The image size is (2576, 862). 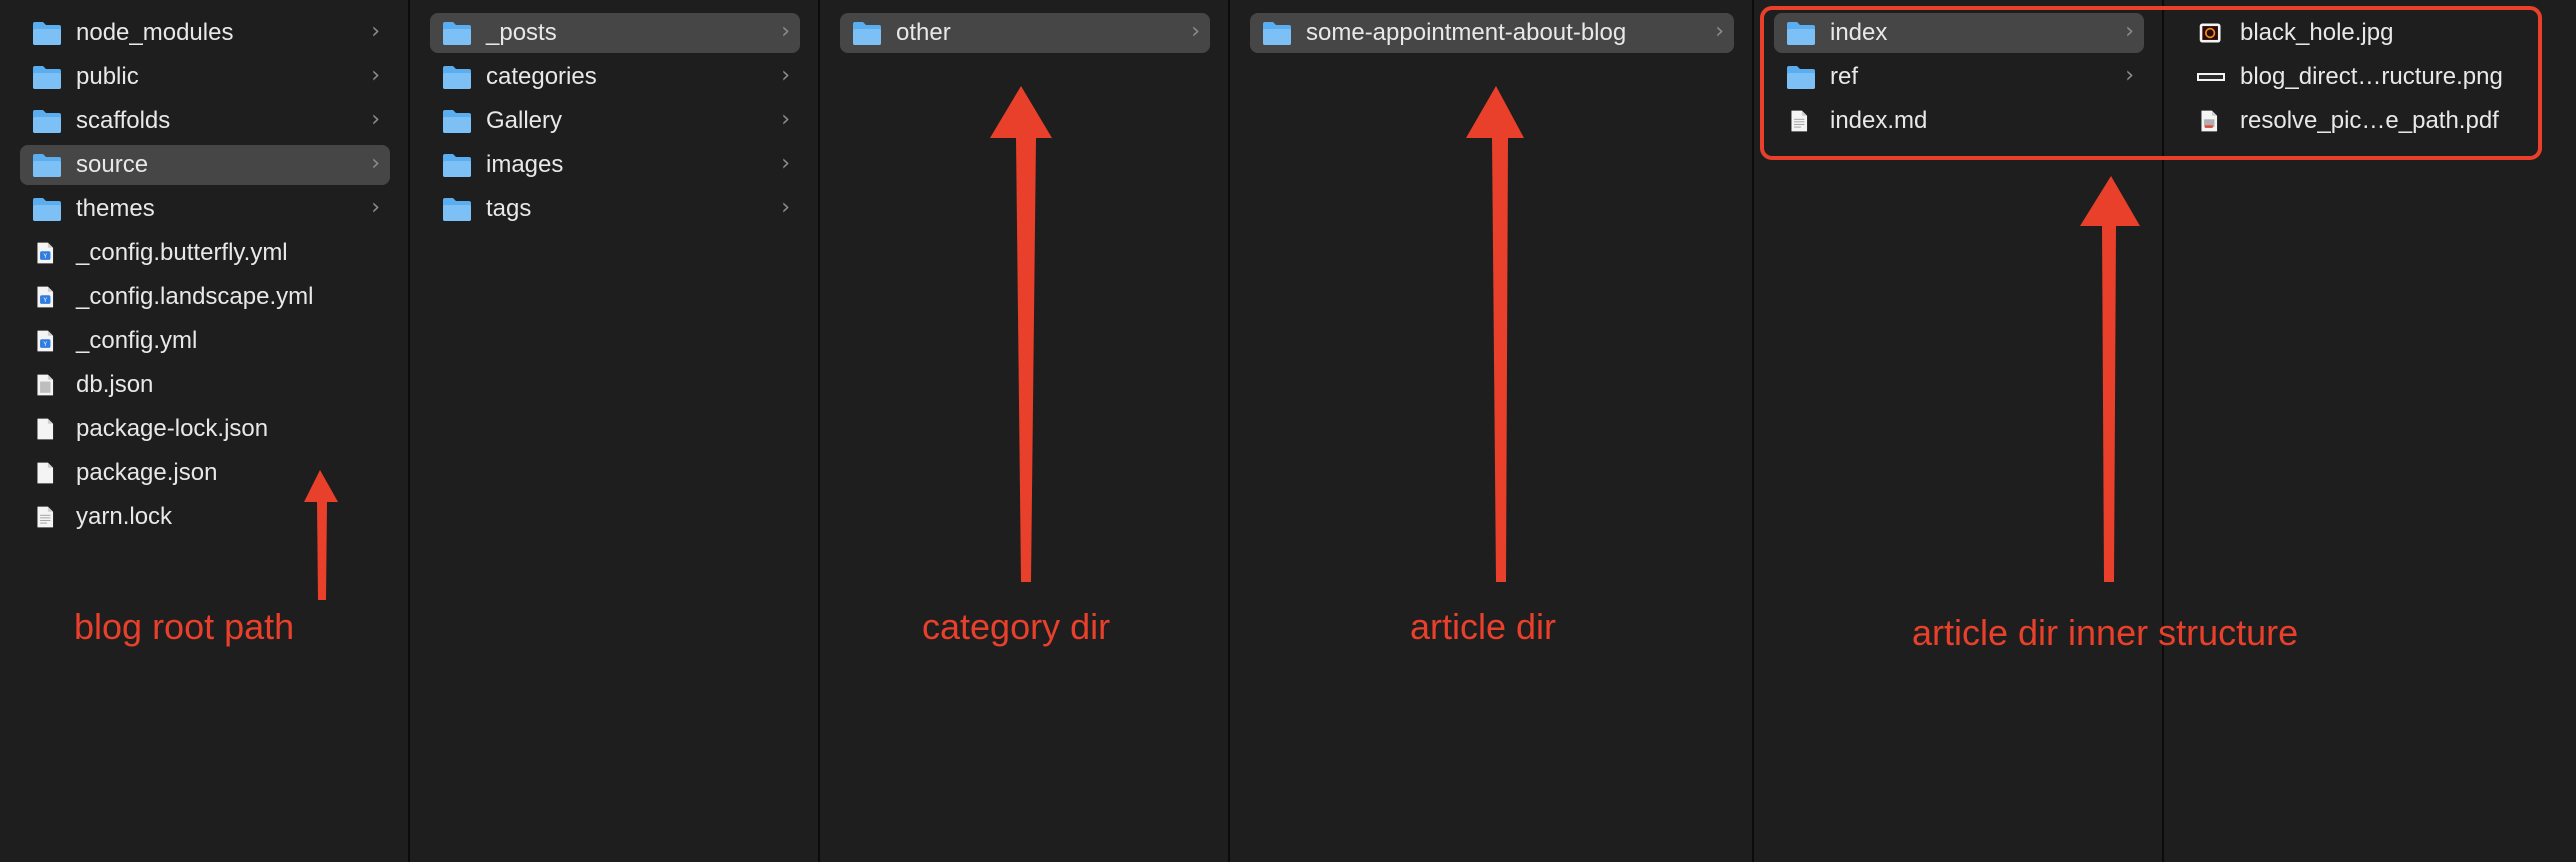 What do you see at coordinates (205, 517) in the screenshot?
I see `item-yarn-lock: yarn.lock` at bounding box center [205, 517].